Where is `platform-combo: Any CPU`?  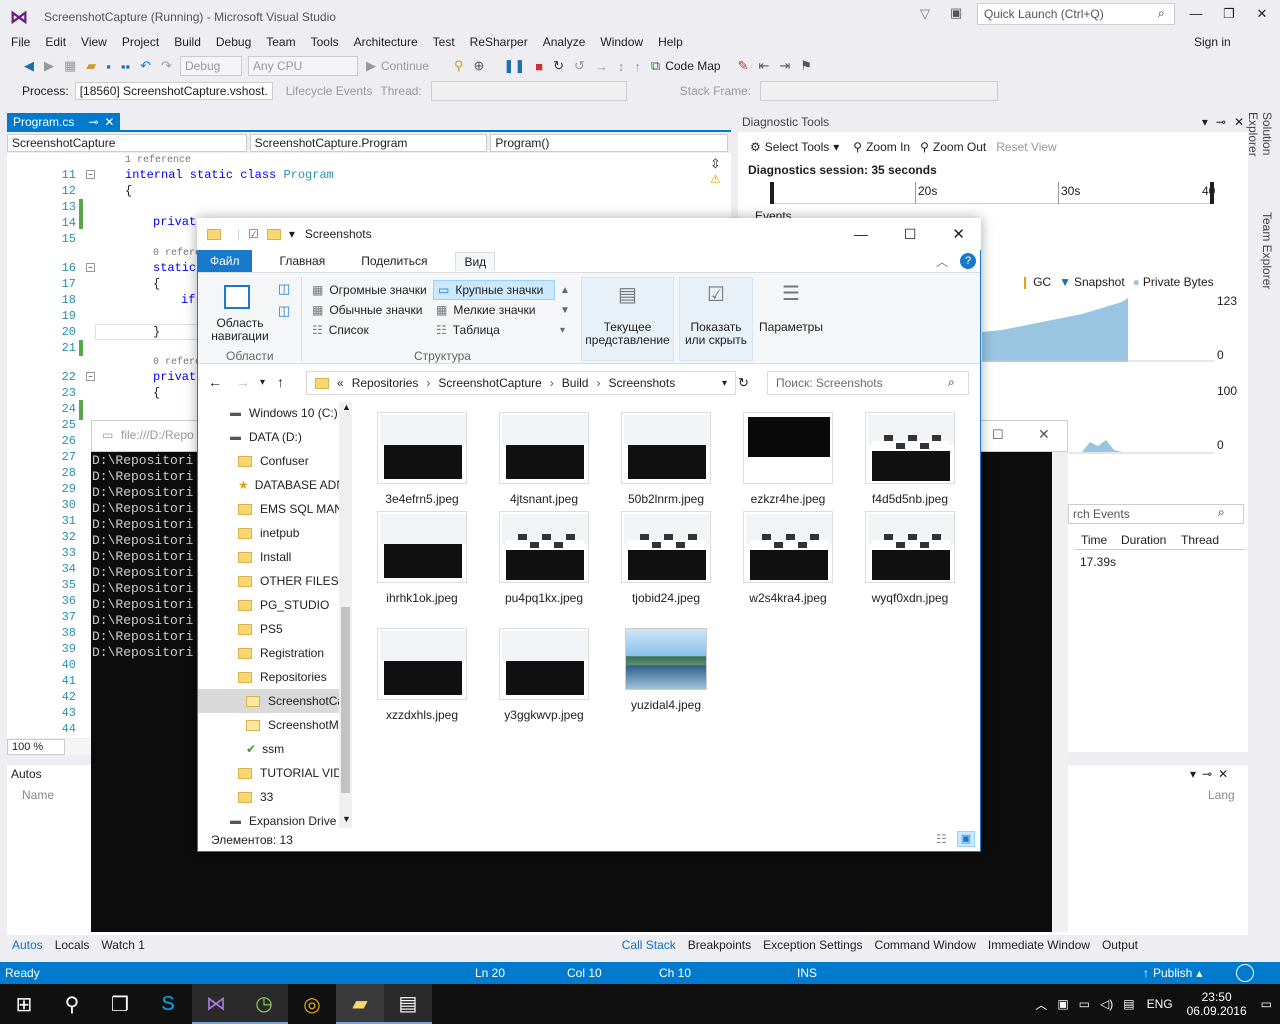 platform-combo: Any CPU is located at coordinates (302, 66).